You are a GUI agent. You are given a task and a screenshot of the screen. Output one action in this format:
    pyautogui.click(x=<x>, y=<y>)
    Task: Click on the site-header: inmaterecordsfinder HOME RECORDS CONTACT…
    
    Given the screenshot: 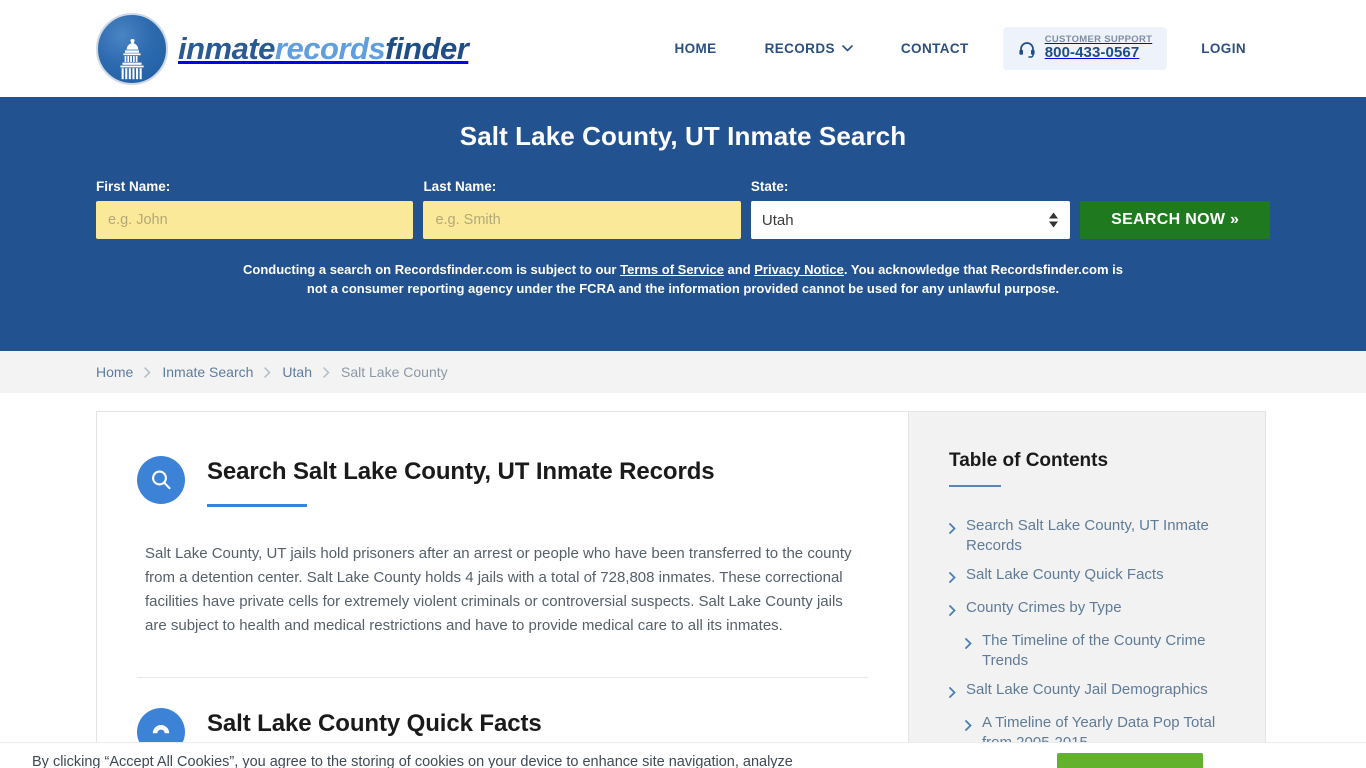 What is the action you would take?
    pyautogui.click(x=683, y=48)
    